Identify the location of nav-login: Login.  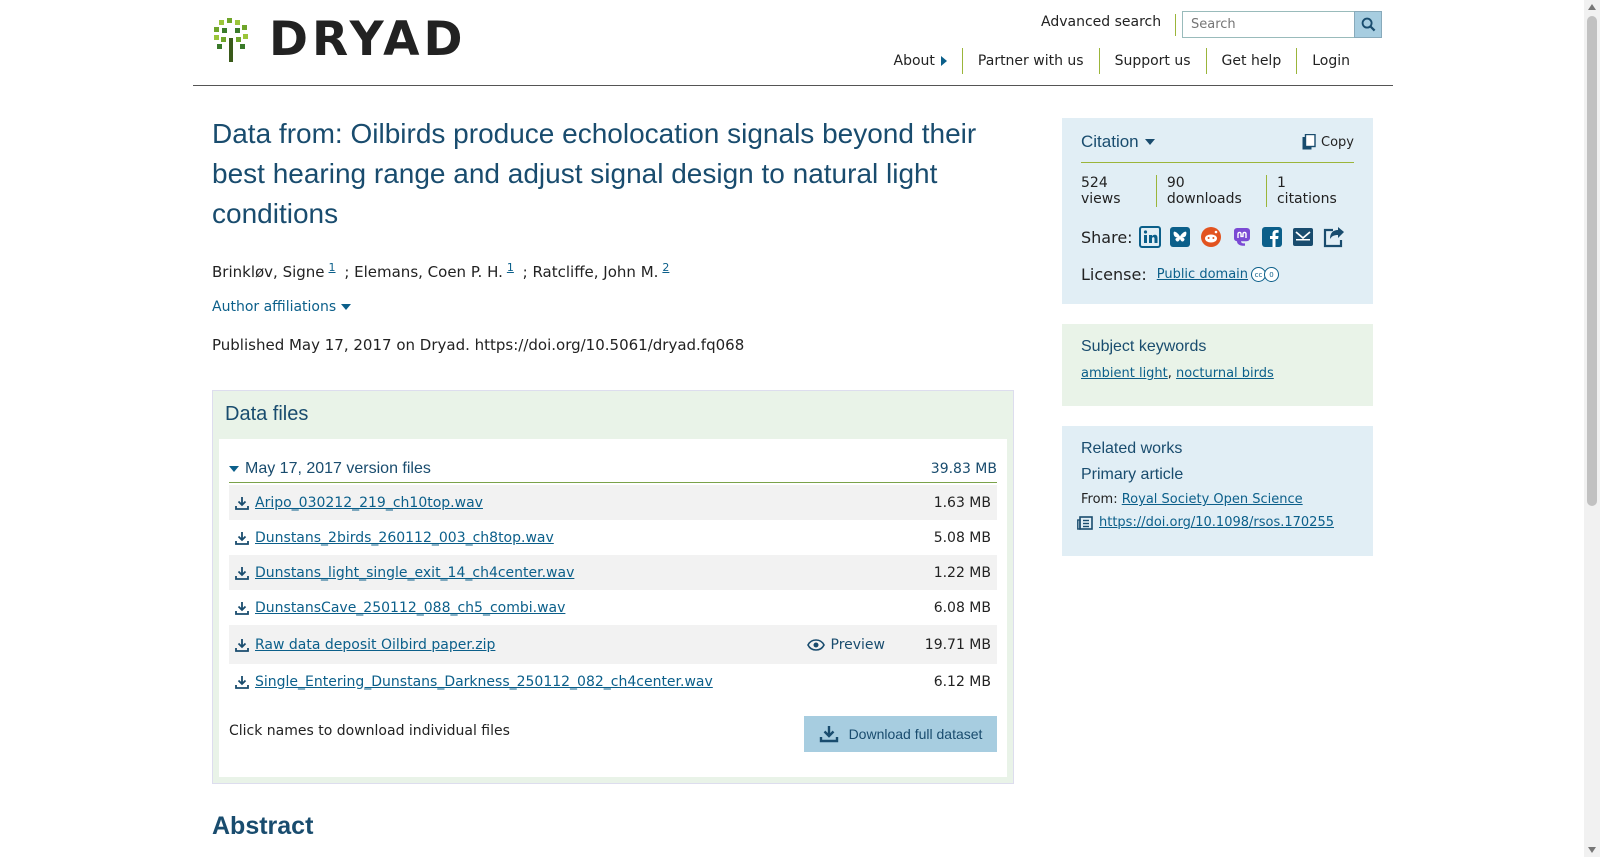
(1330, 61).